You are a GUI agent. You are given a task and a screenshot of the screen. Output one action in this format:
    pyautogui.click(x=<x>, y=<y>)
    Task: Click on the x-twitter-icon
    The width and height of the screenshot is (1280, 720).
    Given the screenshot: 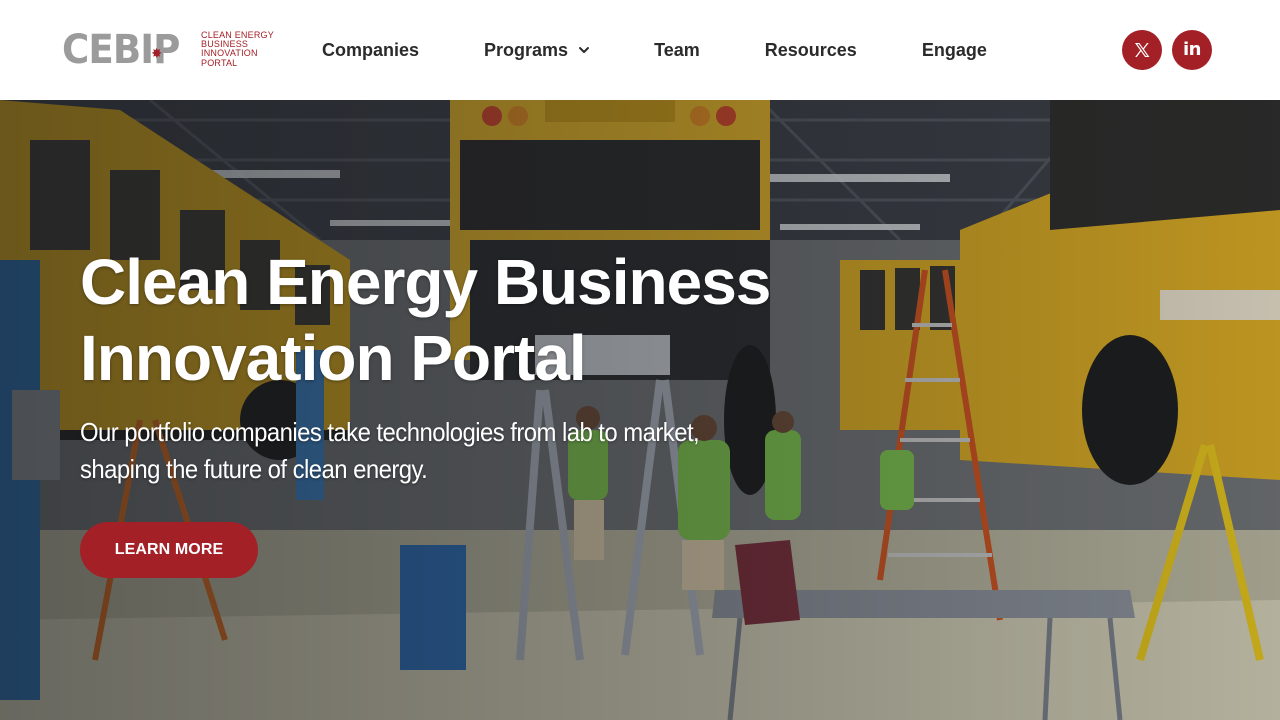 What is the action you would take?
    pyautogui.click(x=1142, y=50)
    